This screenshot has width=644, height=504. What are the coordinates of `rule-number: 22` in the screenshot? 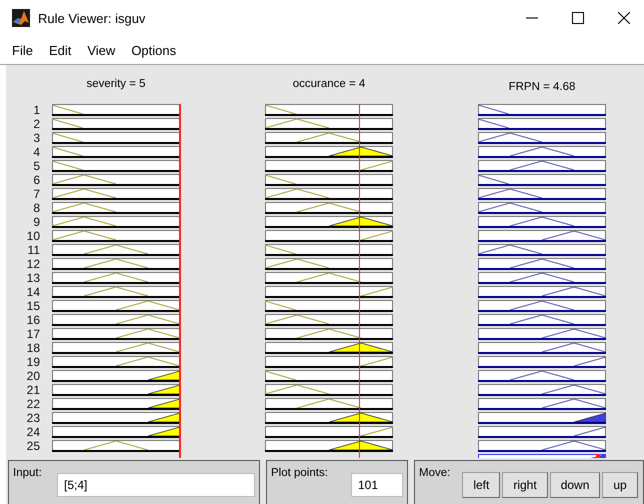 It's located at (33, 405).